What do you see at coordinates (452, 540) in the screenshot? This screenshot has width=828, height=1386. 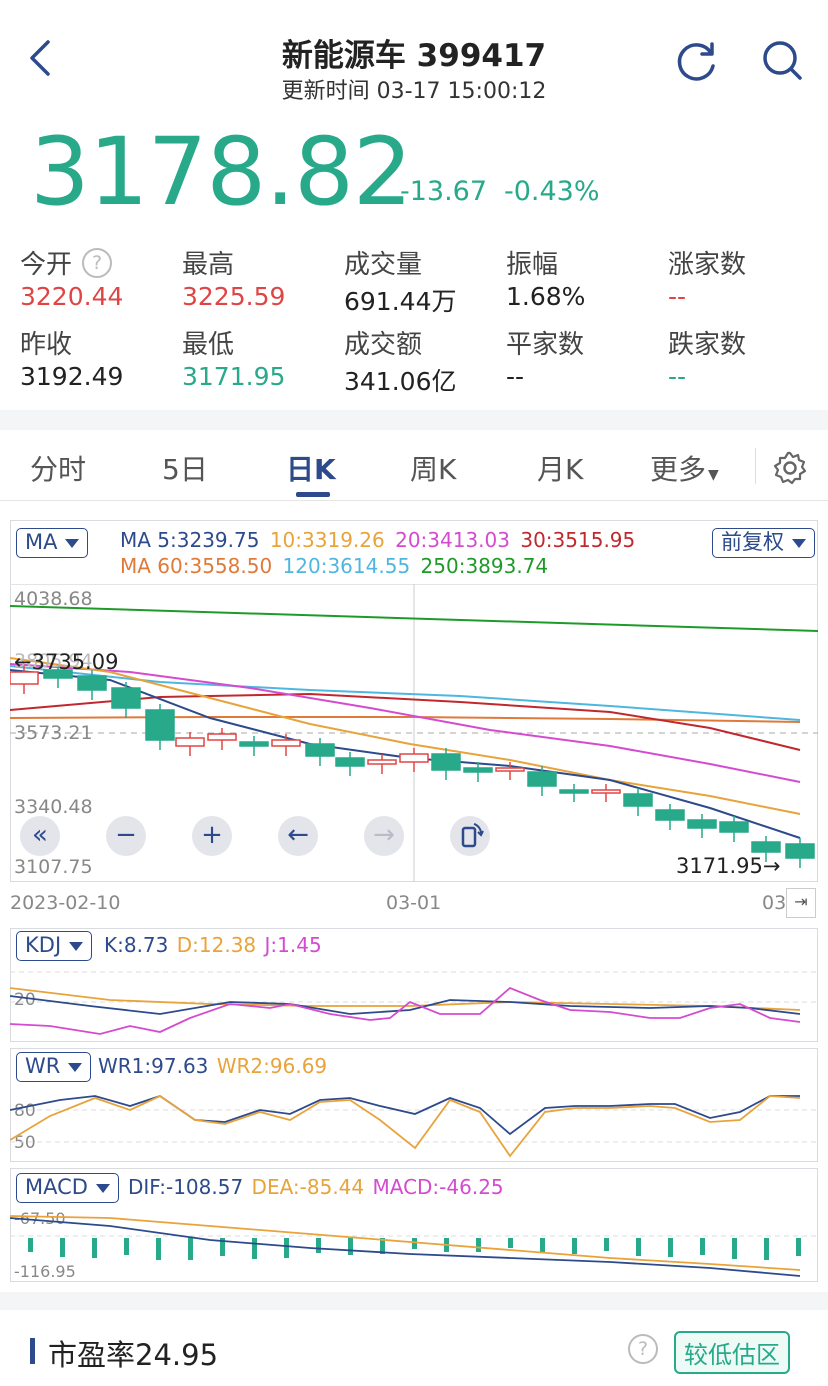 I see `ma20-value: 20:3413.03` at bounding box center [452, 540].